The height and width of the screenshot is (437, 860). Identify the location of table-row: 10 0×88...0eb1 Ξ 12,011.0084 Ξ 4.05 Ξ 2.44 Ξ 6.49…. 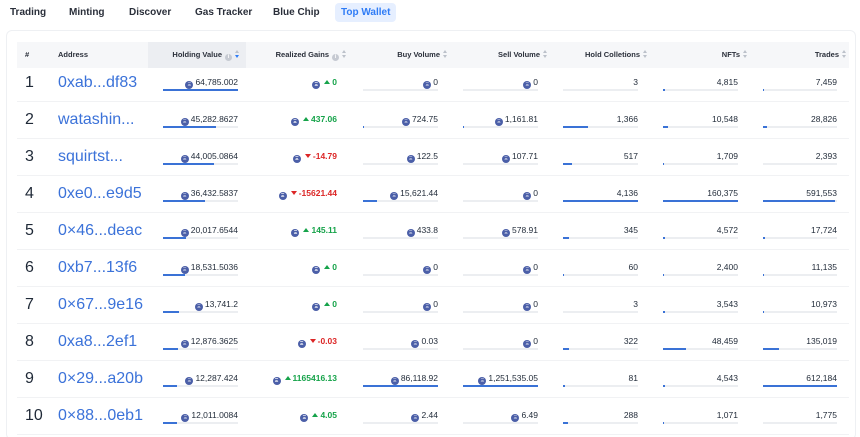
(433, 416).